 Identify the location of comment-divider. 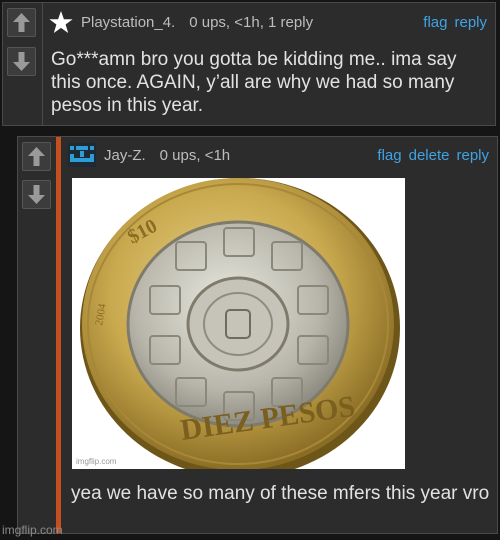
(42, 64).